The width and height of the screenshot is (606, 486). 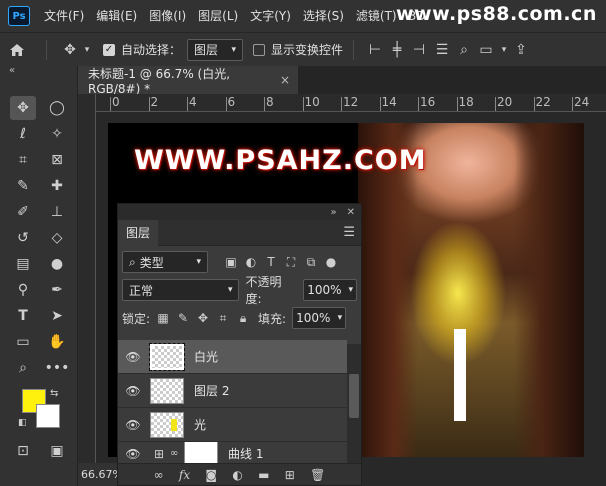 What do you see at coordinates (12, 70) in the screenshot?
I see `collapse-icon: «` at bounding box center [12, 70].